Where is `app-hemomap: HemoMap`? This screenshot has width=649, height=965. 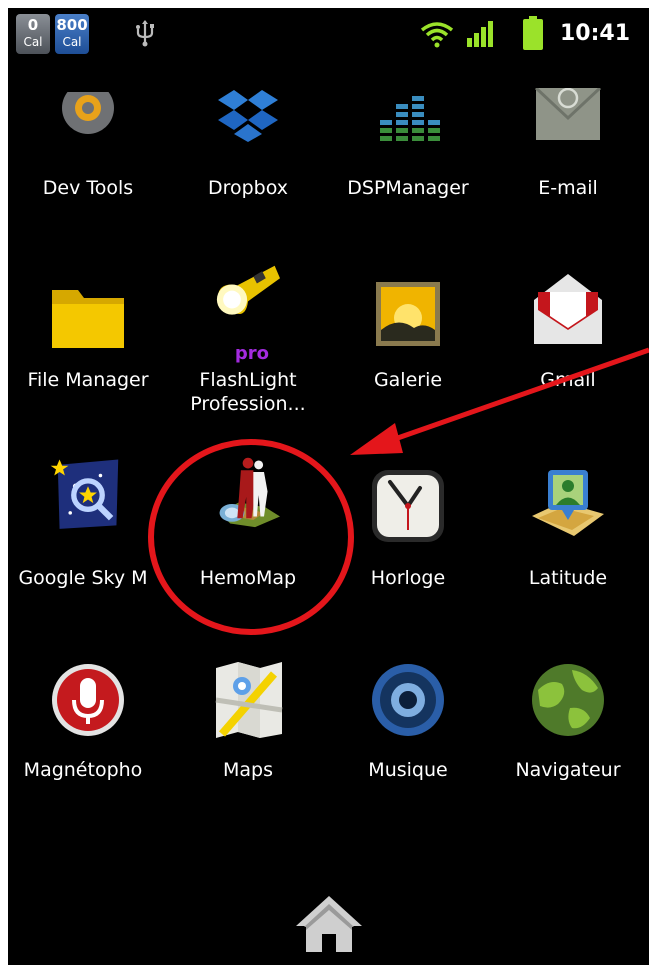
app-hemomap: HemoMap is located at coordinates (248, 531).